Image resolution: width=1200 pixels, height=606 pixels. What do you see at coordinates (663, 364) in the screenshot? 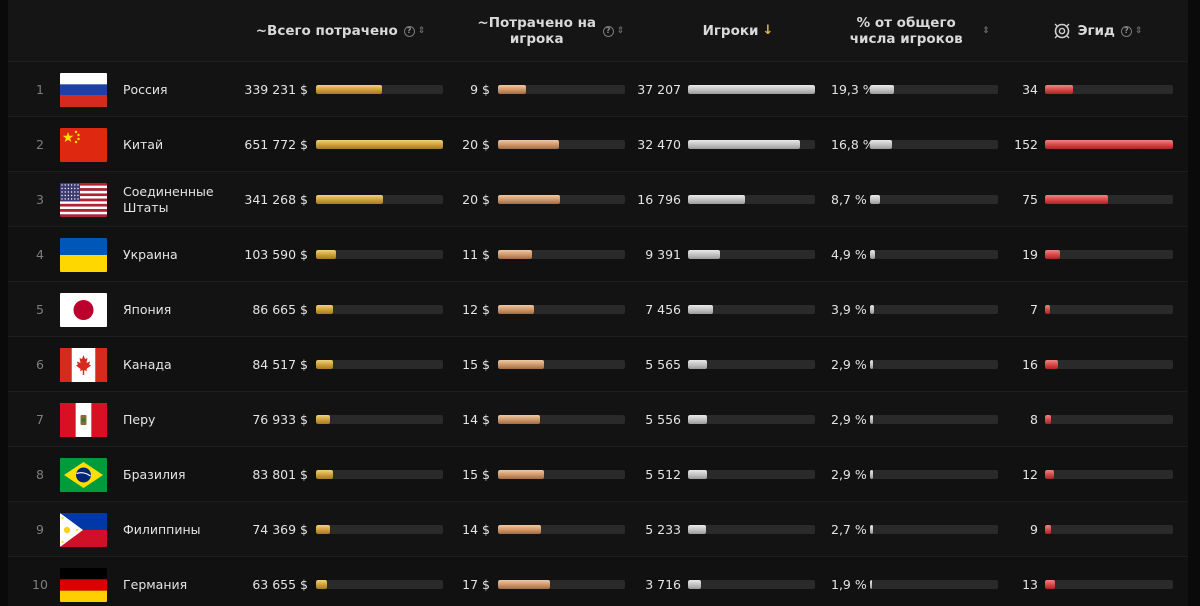
I see `players-value: 5 565` at bounding box center [663, 364].